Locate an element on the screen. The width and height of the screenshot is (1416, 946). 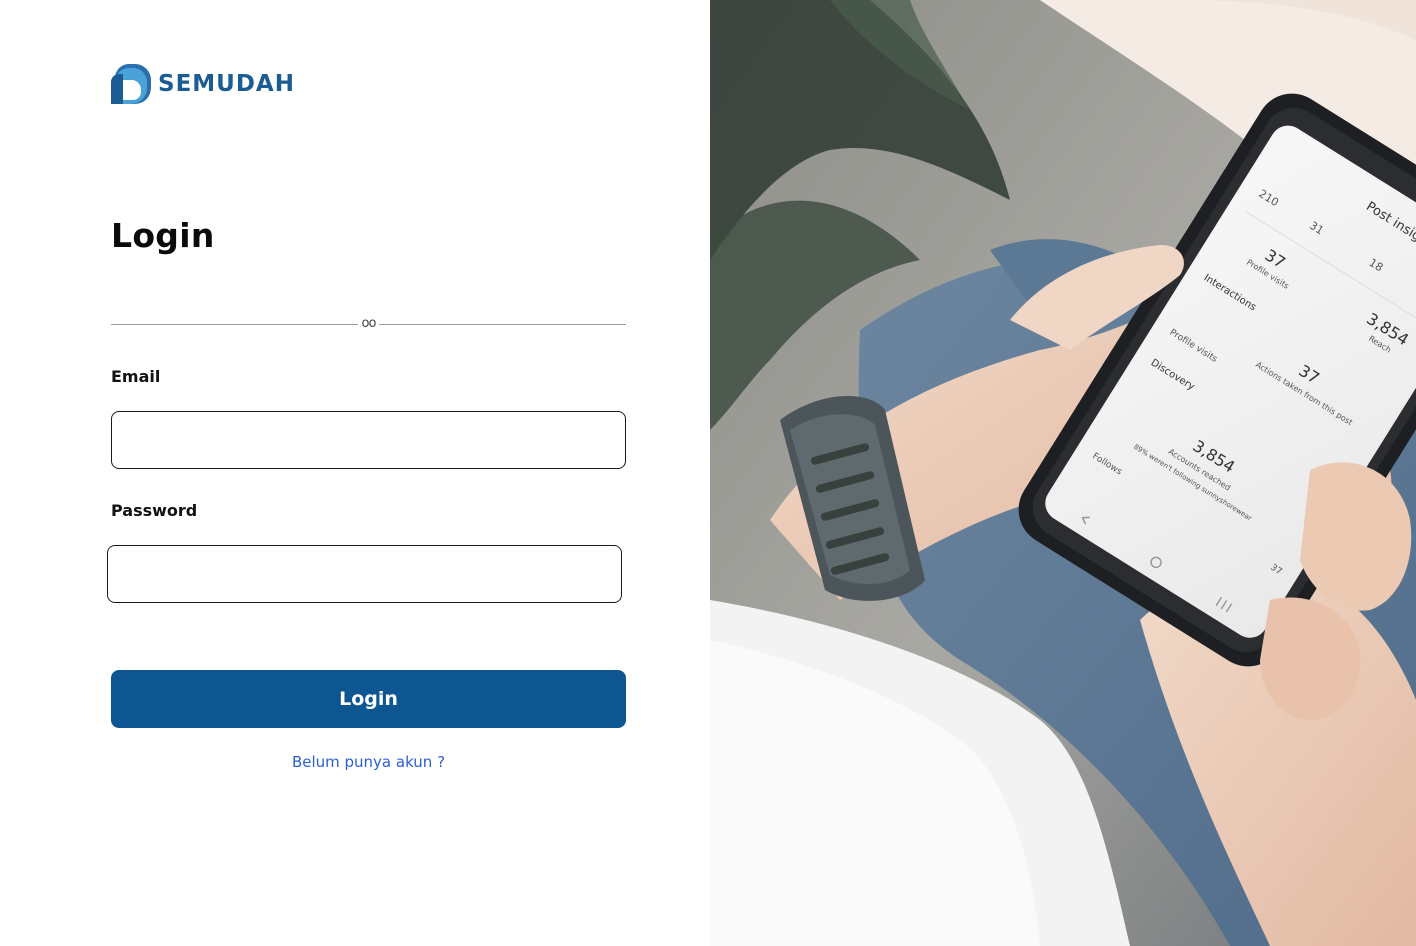
section-divider: oo is located at coordinates (369, 324).